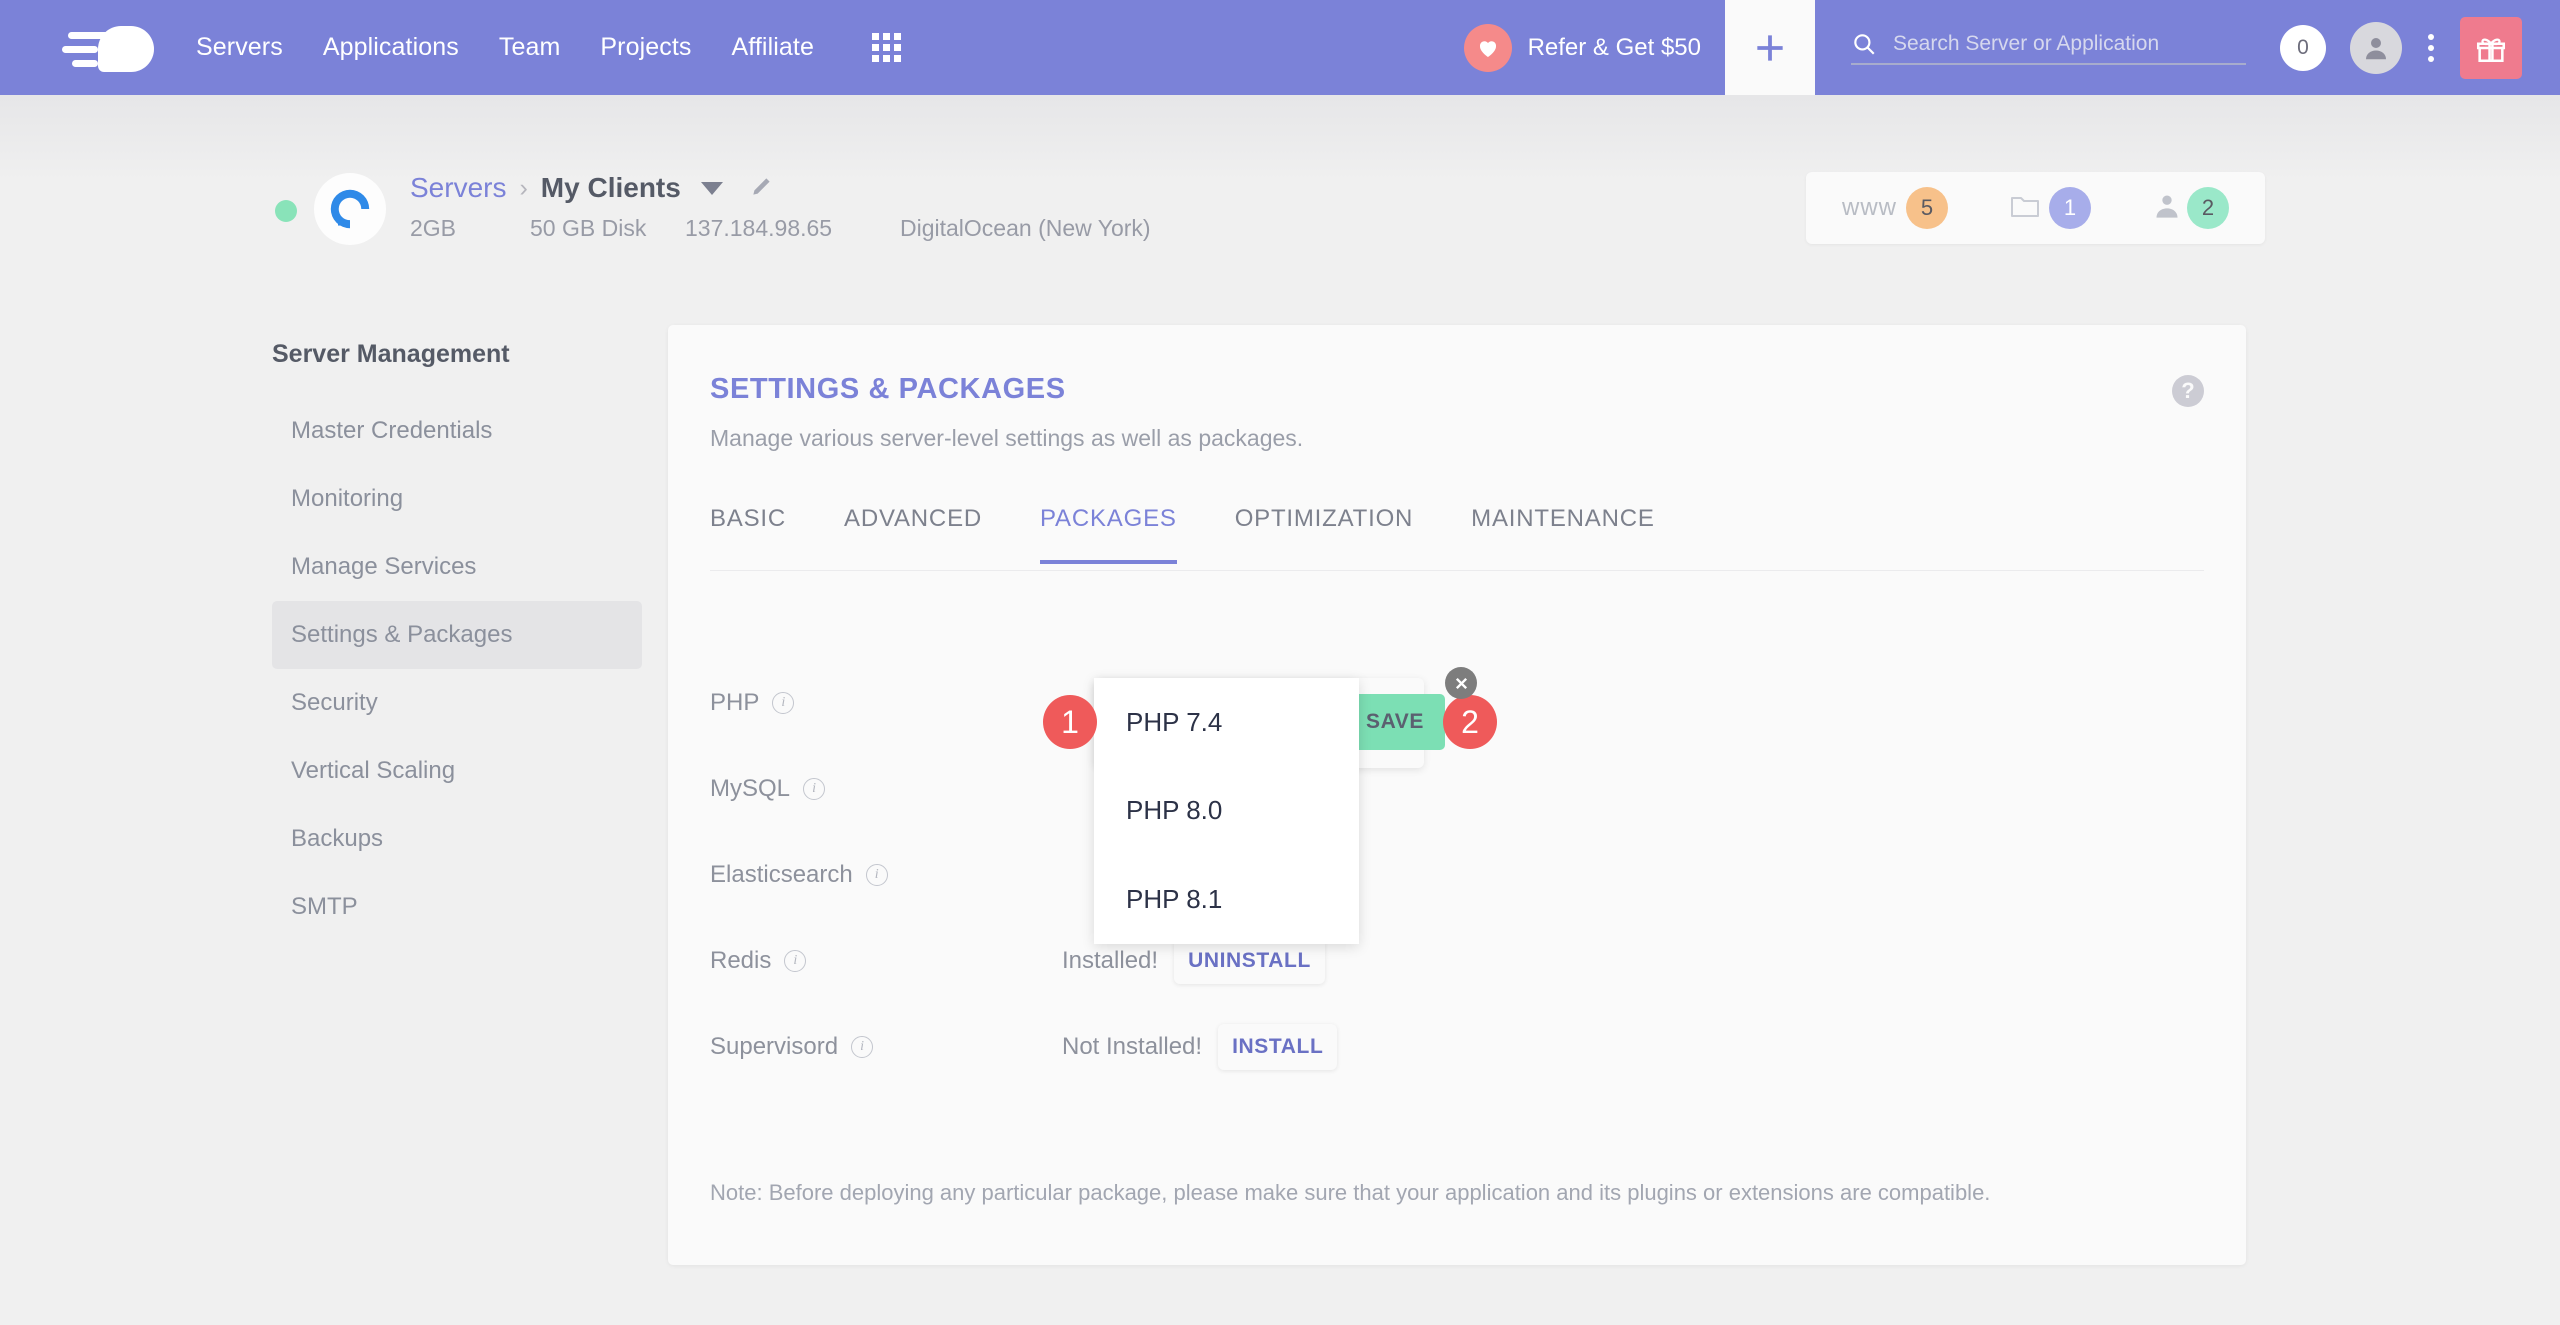 The height and width of the screenshot is (1325, 2560). I want to click on table-row: Supervisord i Not Installed! INSTALL, so click(1457, 1047).